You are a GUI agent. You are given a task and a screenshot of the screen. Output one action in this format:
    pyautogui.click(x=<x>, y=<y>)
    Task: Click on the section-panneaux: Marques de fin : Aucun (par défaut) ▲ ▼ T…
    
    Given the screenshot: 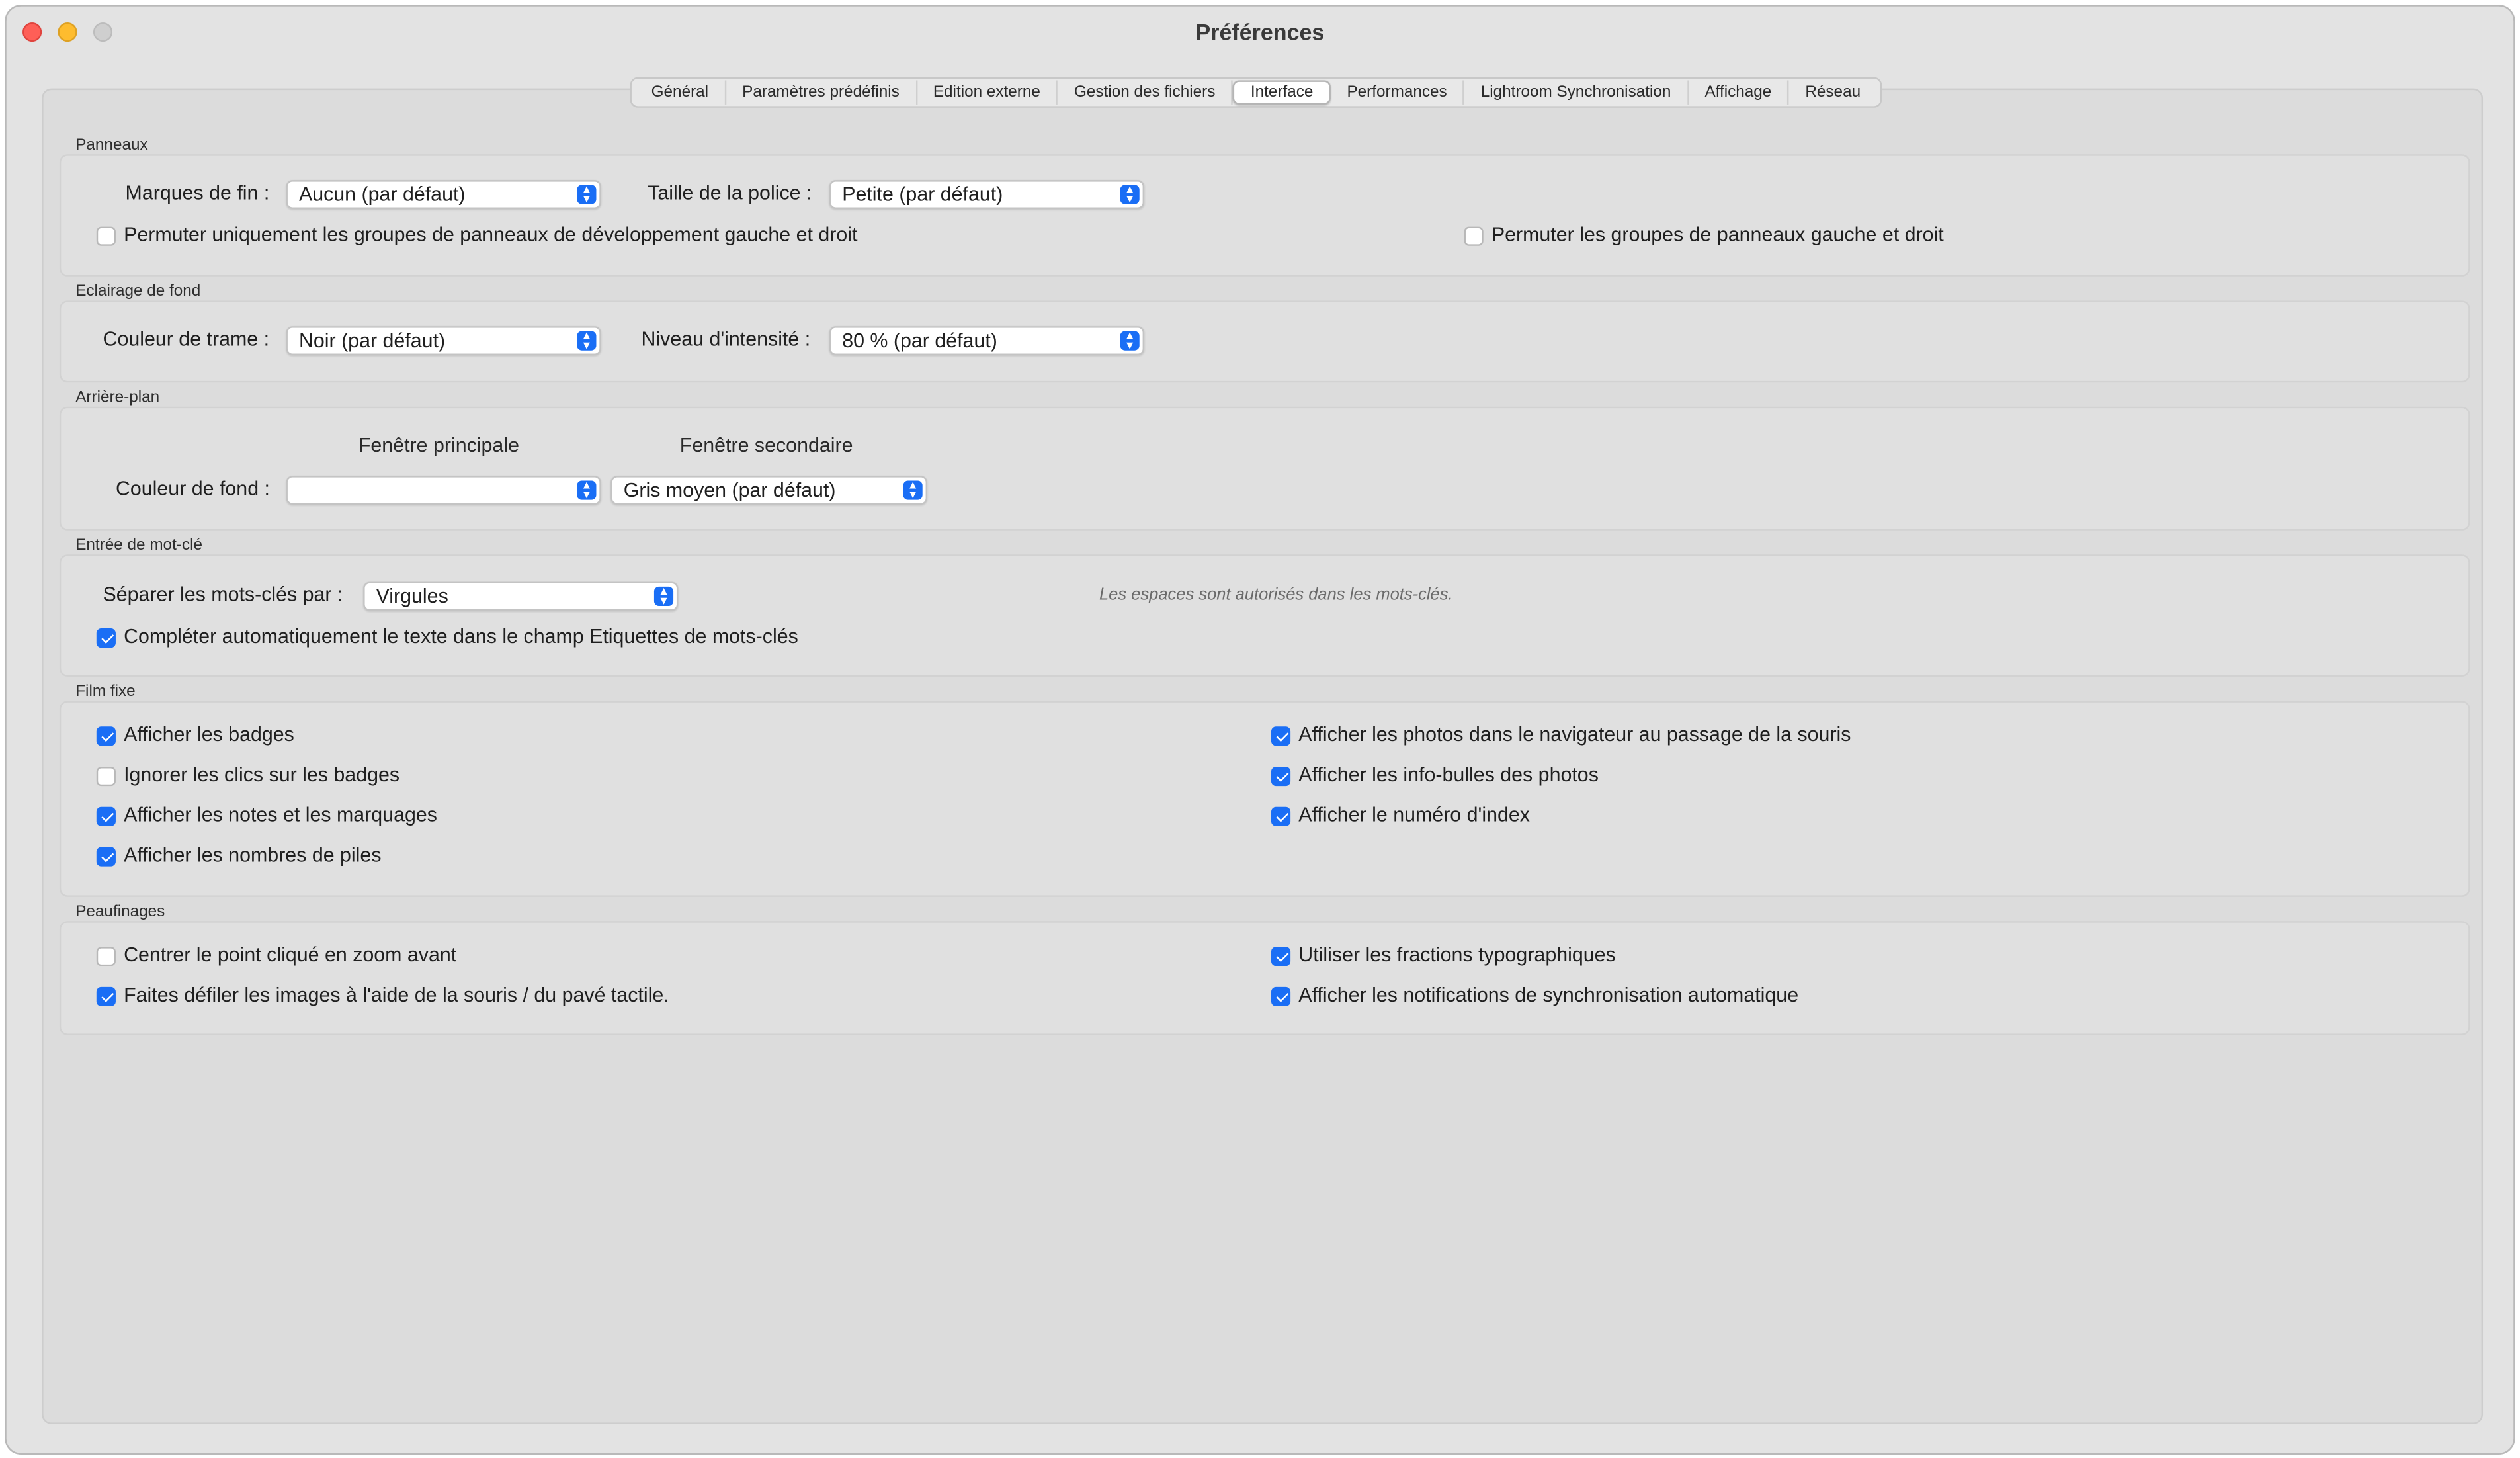 What is the action you would take?
    pyautogui.click(x=1264, y=215)
    